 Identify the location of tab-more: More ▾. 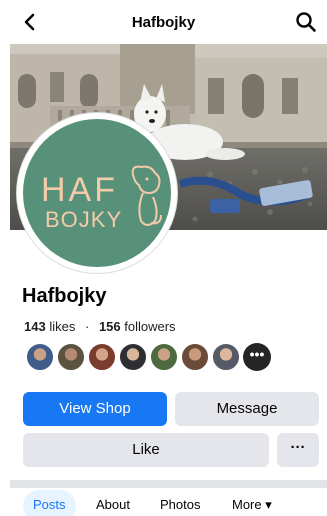
(252, 503).